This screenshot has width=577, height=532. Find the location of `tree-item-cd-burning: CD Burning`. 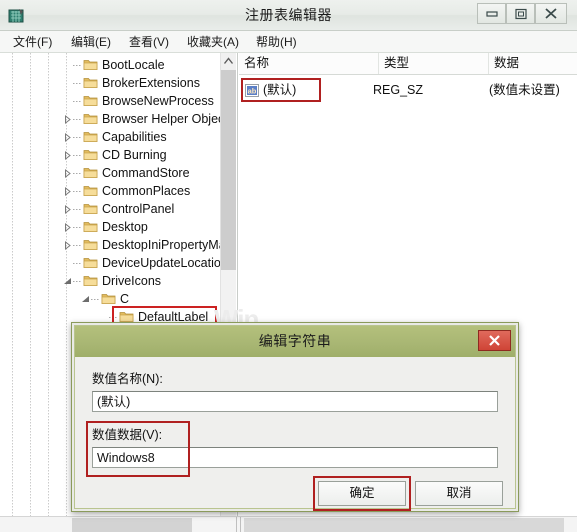

tree-item-cd-burning: CD Burning is located at coordinates (118, 155).